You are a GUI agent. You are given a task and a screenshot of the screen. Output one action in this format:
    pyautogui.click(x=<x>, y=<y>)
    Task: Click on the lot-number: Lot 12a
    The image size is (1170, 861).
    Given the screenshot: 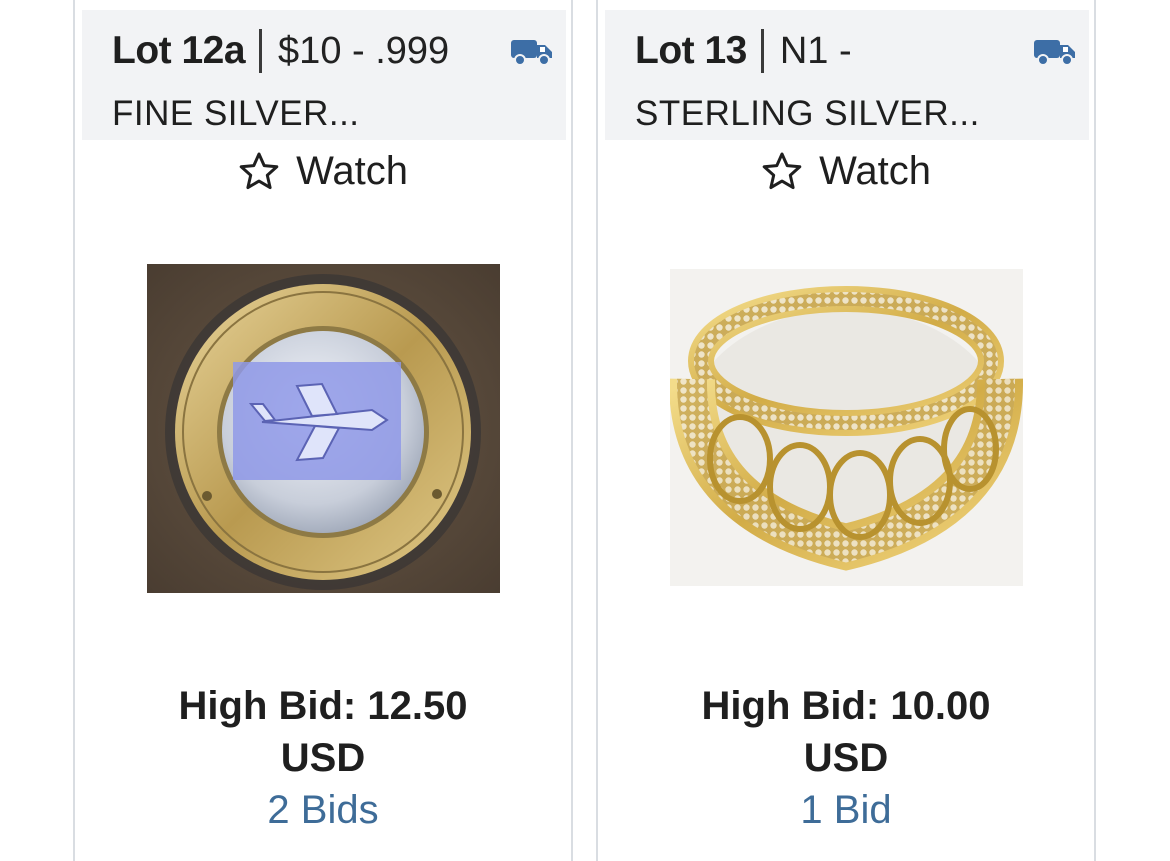 What is the action you would take?
    pyautogui.click(x=179, y=50)
    